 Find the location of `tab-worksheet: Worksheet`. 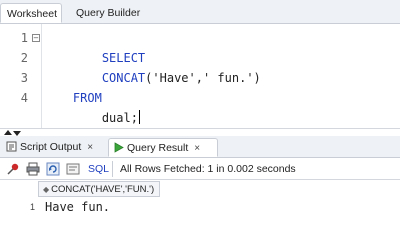

tab-worksheet: Worksheet is located at coordinates (31, 13).